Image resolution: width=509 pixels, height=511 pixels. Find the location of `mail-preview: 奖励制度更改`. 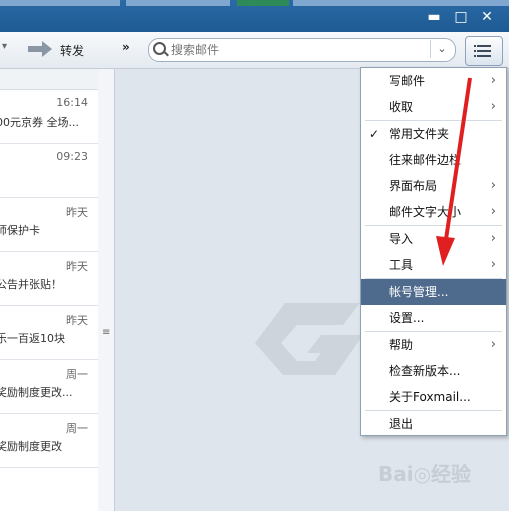

mail-preview: 奖励制度更改 is located at coordinates (31, 446).